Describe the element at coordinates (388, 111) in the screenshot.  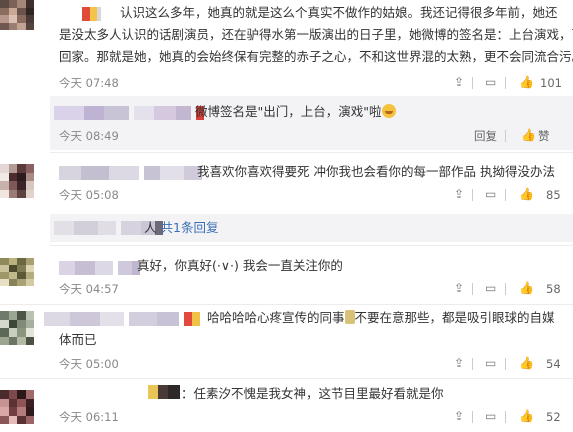
I see `laughing-emoji-icon` at that location.